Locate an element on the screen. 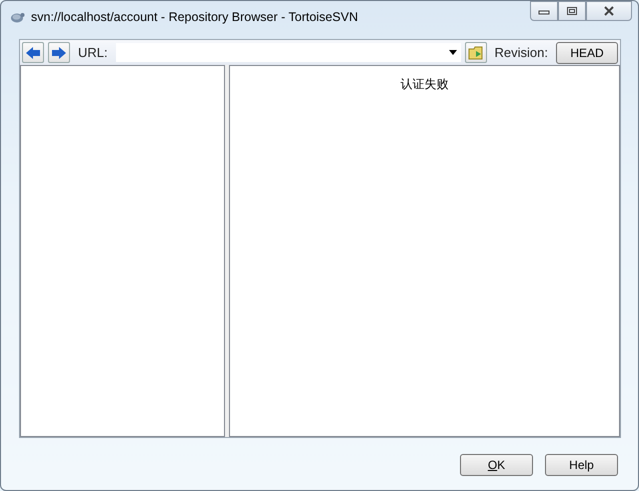 This screenshot has height=491, width=639. close-icon is located at coordinates (609, 11).